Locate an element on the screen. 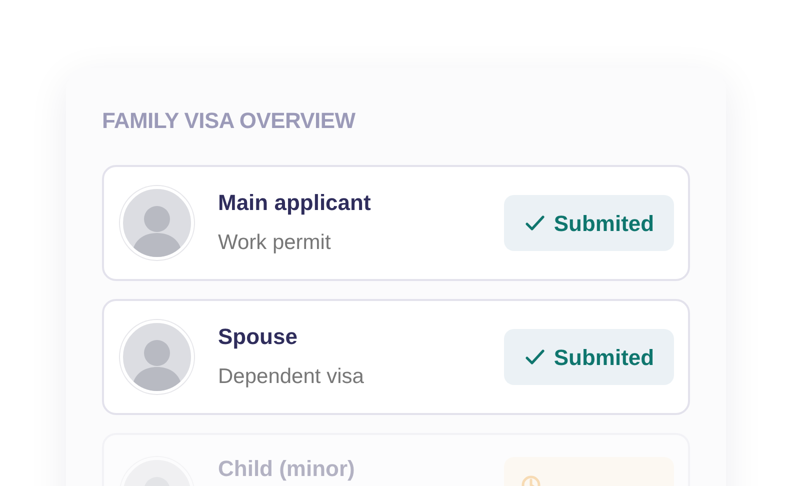 This screenshot has width=794, height=486. applicant-name: Main applicant is located at coordinates (295, 203).